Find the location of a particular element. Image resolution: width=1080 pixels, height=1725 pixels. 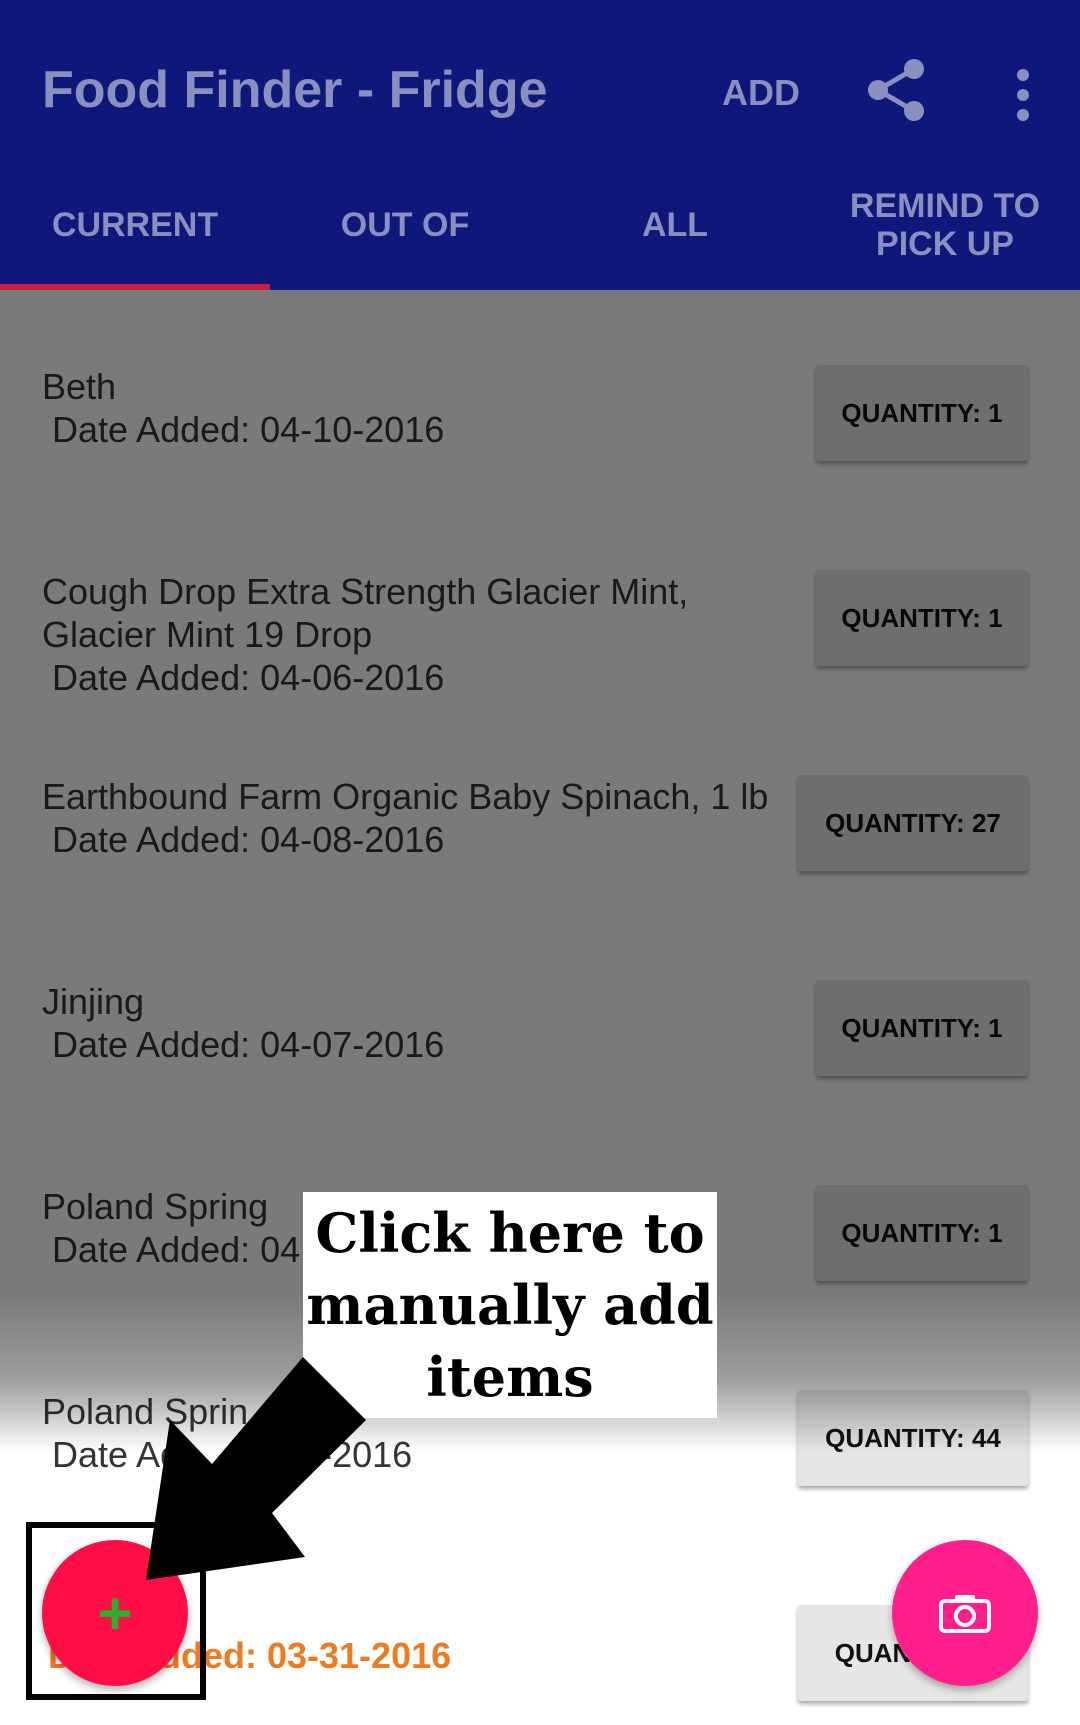

share-icon is located at coordinates (897, 90).